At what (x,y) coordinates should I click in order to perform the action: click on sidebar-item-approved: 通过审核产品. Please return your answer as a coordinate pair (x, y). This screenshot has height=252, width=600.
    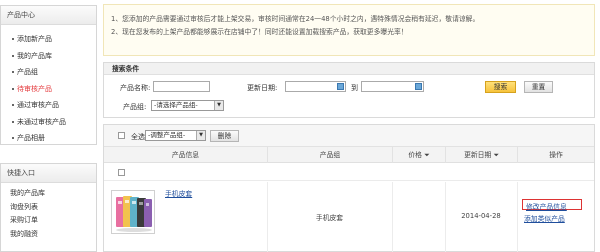
    Looking at the image, I should click on (54, 105).